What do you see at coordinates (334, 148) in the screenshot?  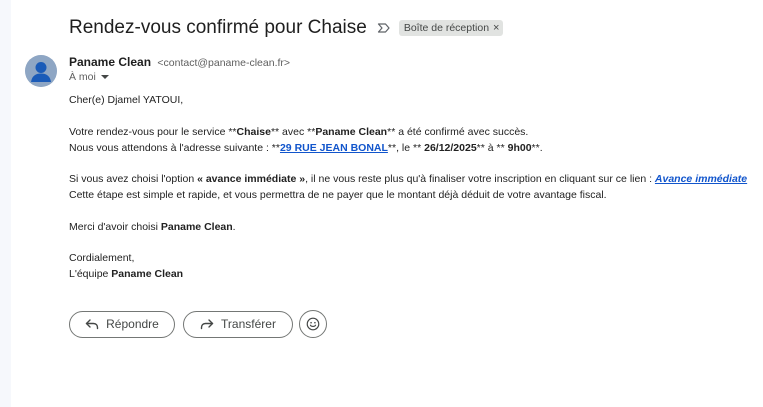 I see `address-link: 29 RUE JEAN BONAL` at bounding box center [334, 148].